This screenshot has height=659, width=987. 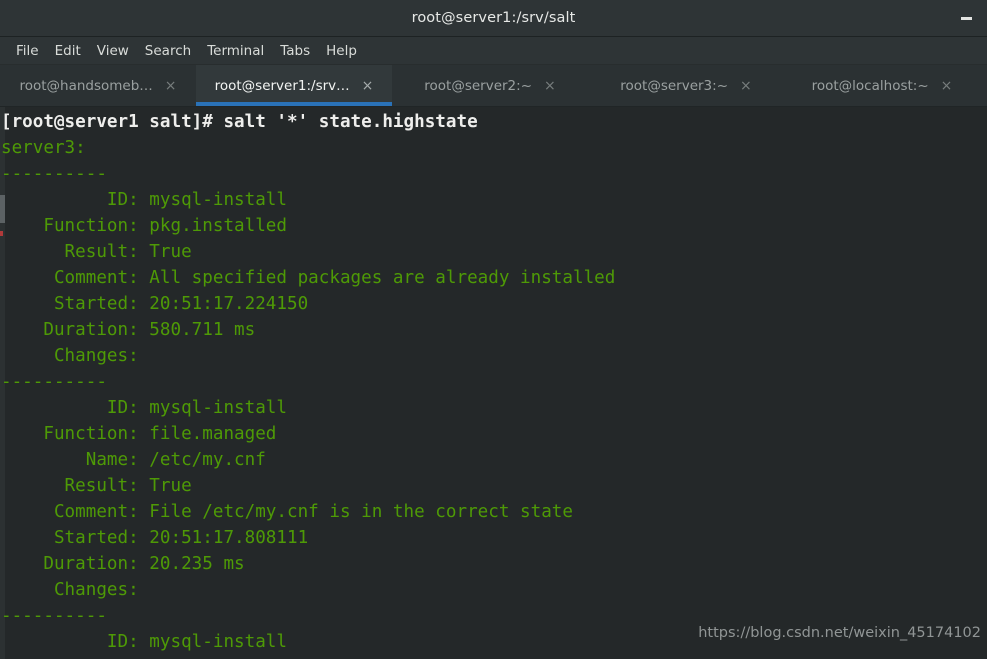 I want to click on tab-localhost: root@localhost:~ ×, so click(x=882, y=85).